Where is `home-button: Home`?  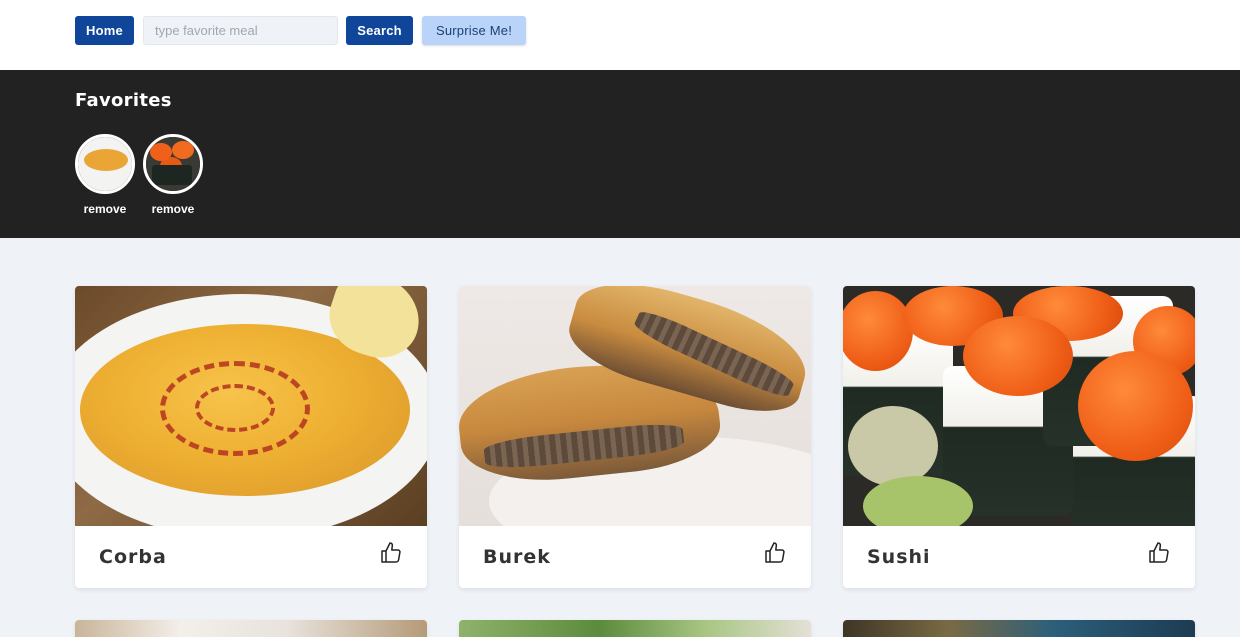
home-button: Home is located at coordinates (104, 30).